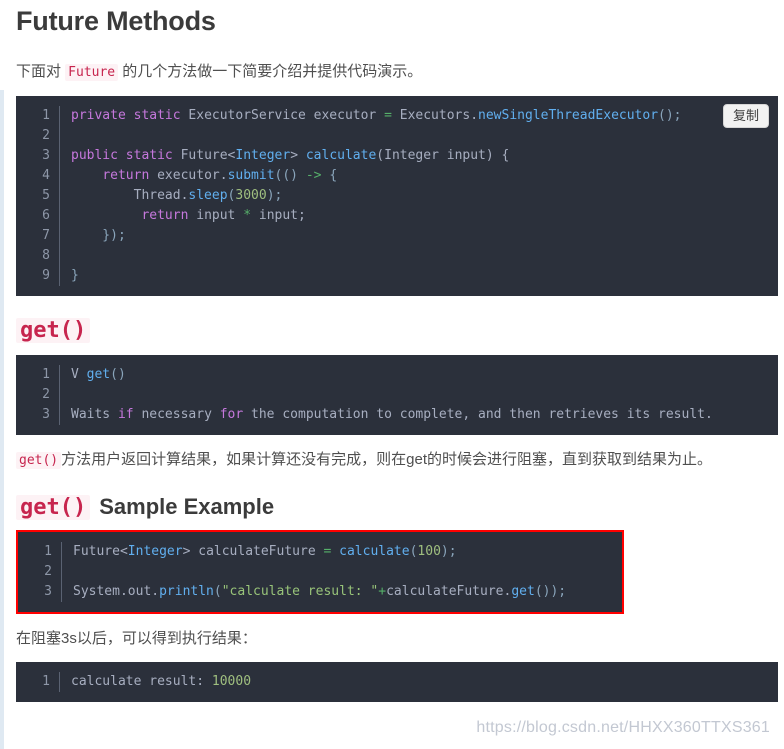  What do you see at coordinates (550, 591) in the screenshot?
I see `code-token: ());` at bounding box center [550, 591].